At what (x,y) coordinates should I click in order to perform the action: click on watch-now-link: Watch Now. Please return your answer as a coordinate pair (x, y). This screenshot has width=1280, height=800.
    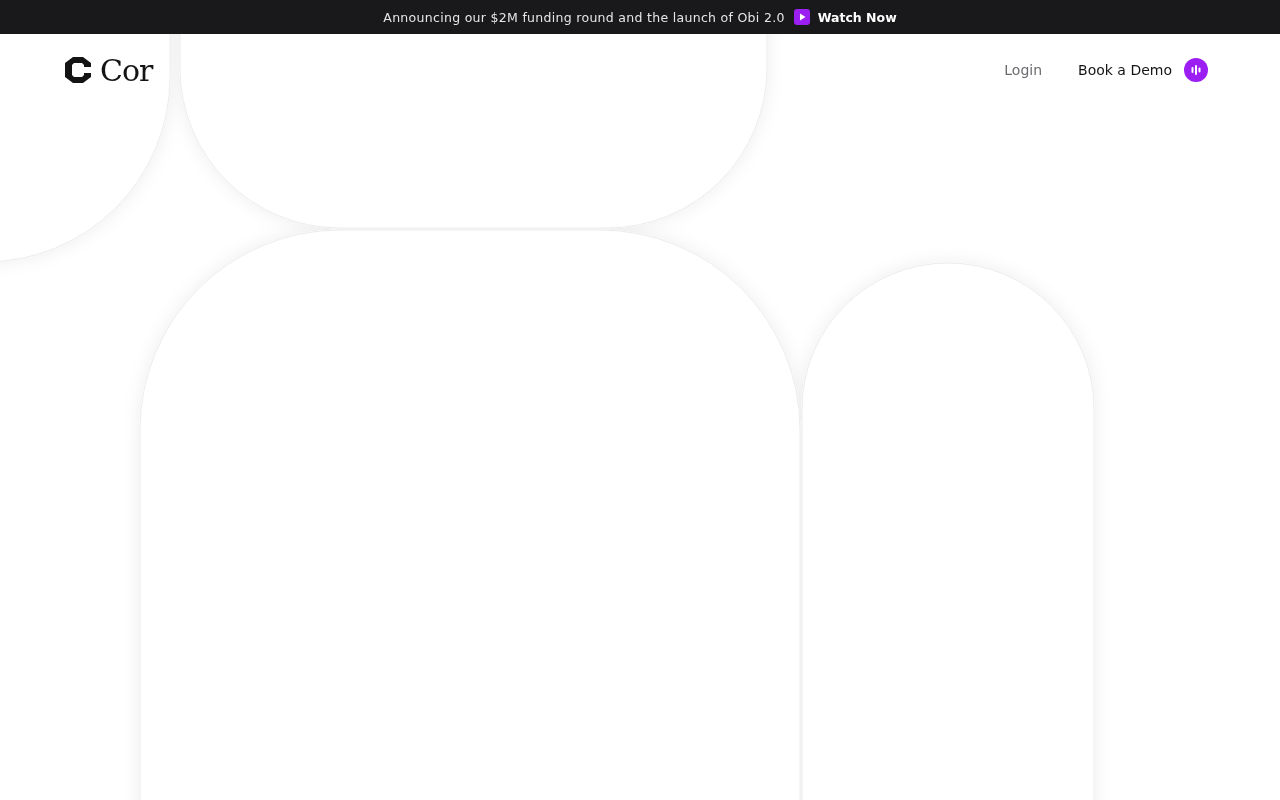
    Looking at the image, I should click on (845, 17).